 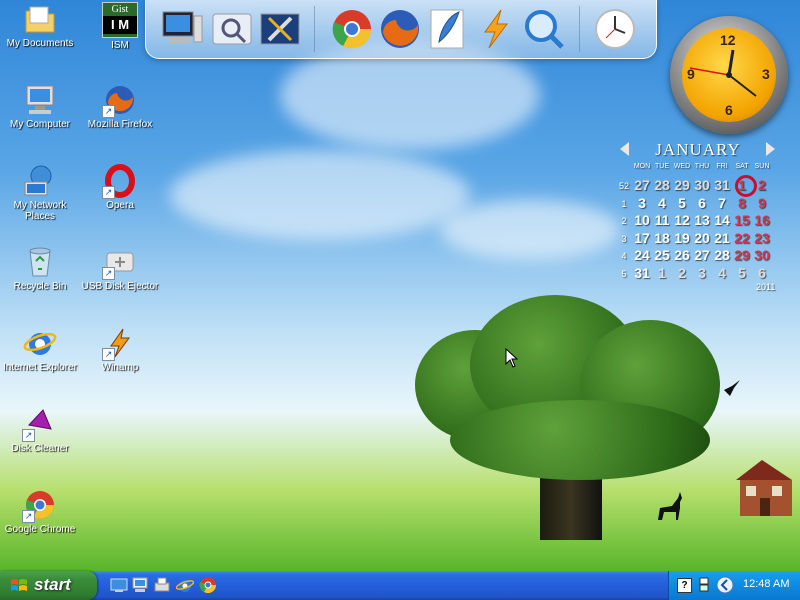 I want to click on windows-logo-icon, so click(x=19, y=585).